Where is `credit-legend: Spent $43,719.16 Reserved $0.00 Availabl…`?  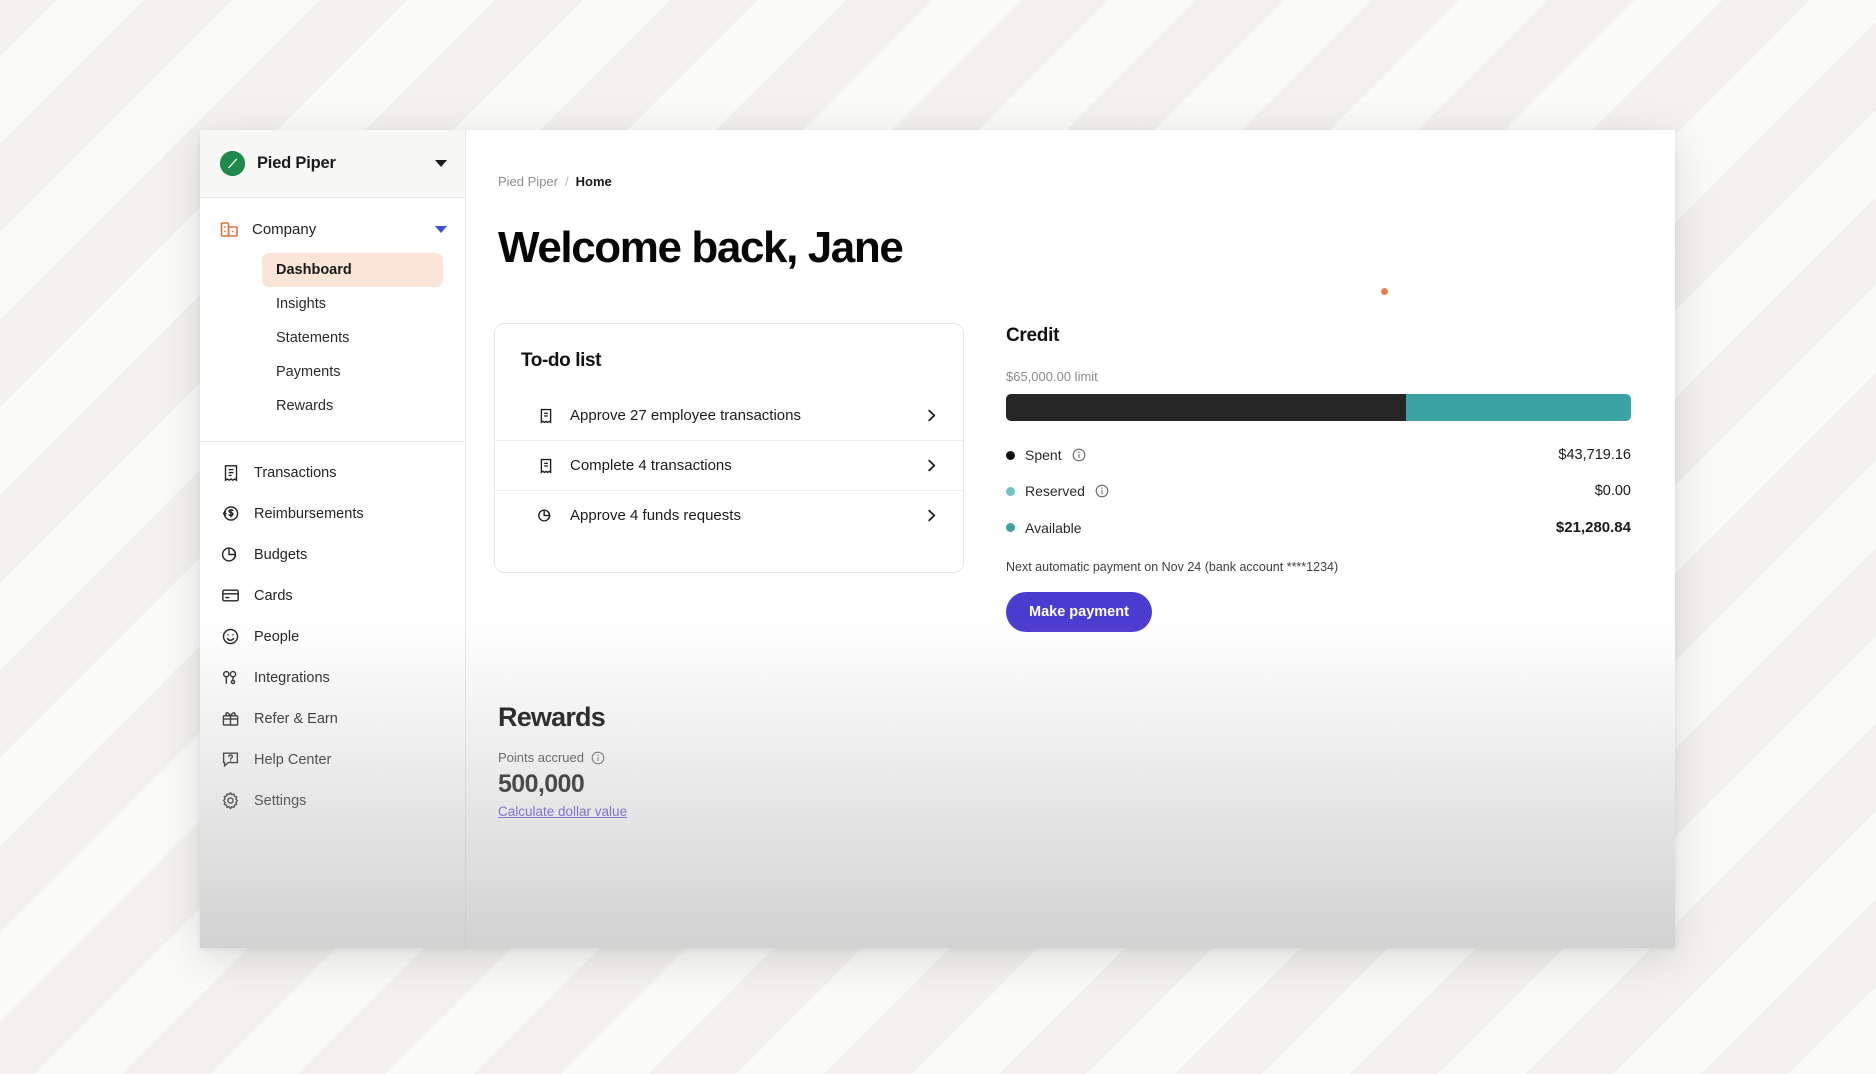 credit-legend: Spent $43,719.16 Reserved $0.00 Availabl… is located at coordinates (1318, 491).